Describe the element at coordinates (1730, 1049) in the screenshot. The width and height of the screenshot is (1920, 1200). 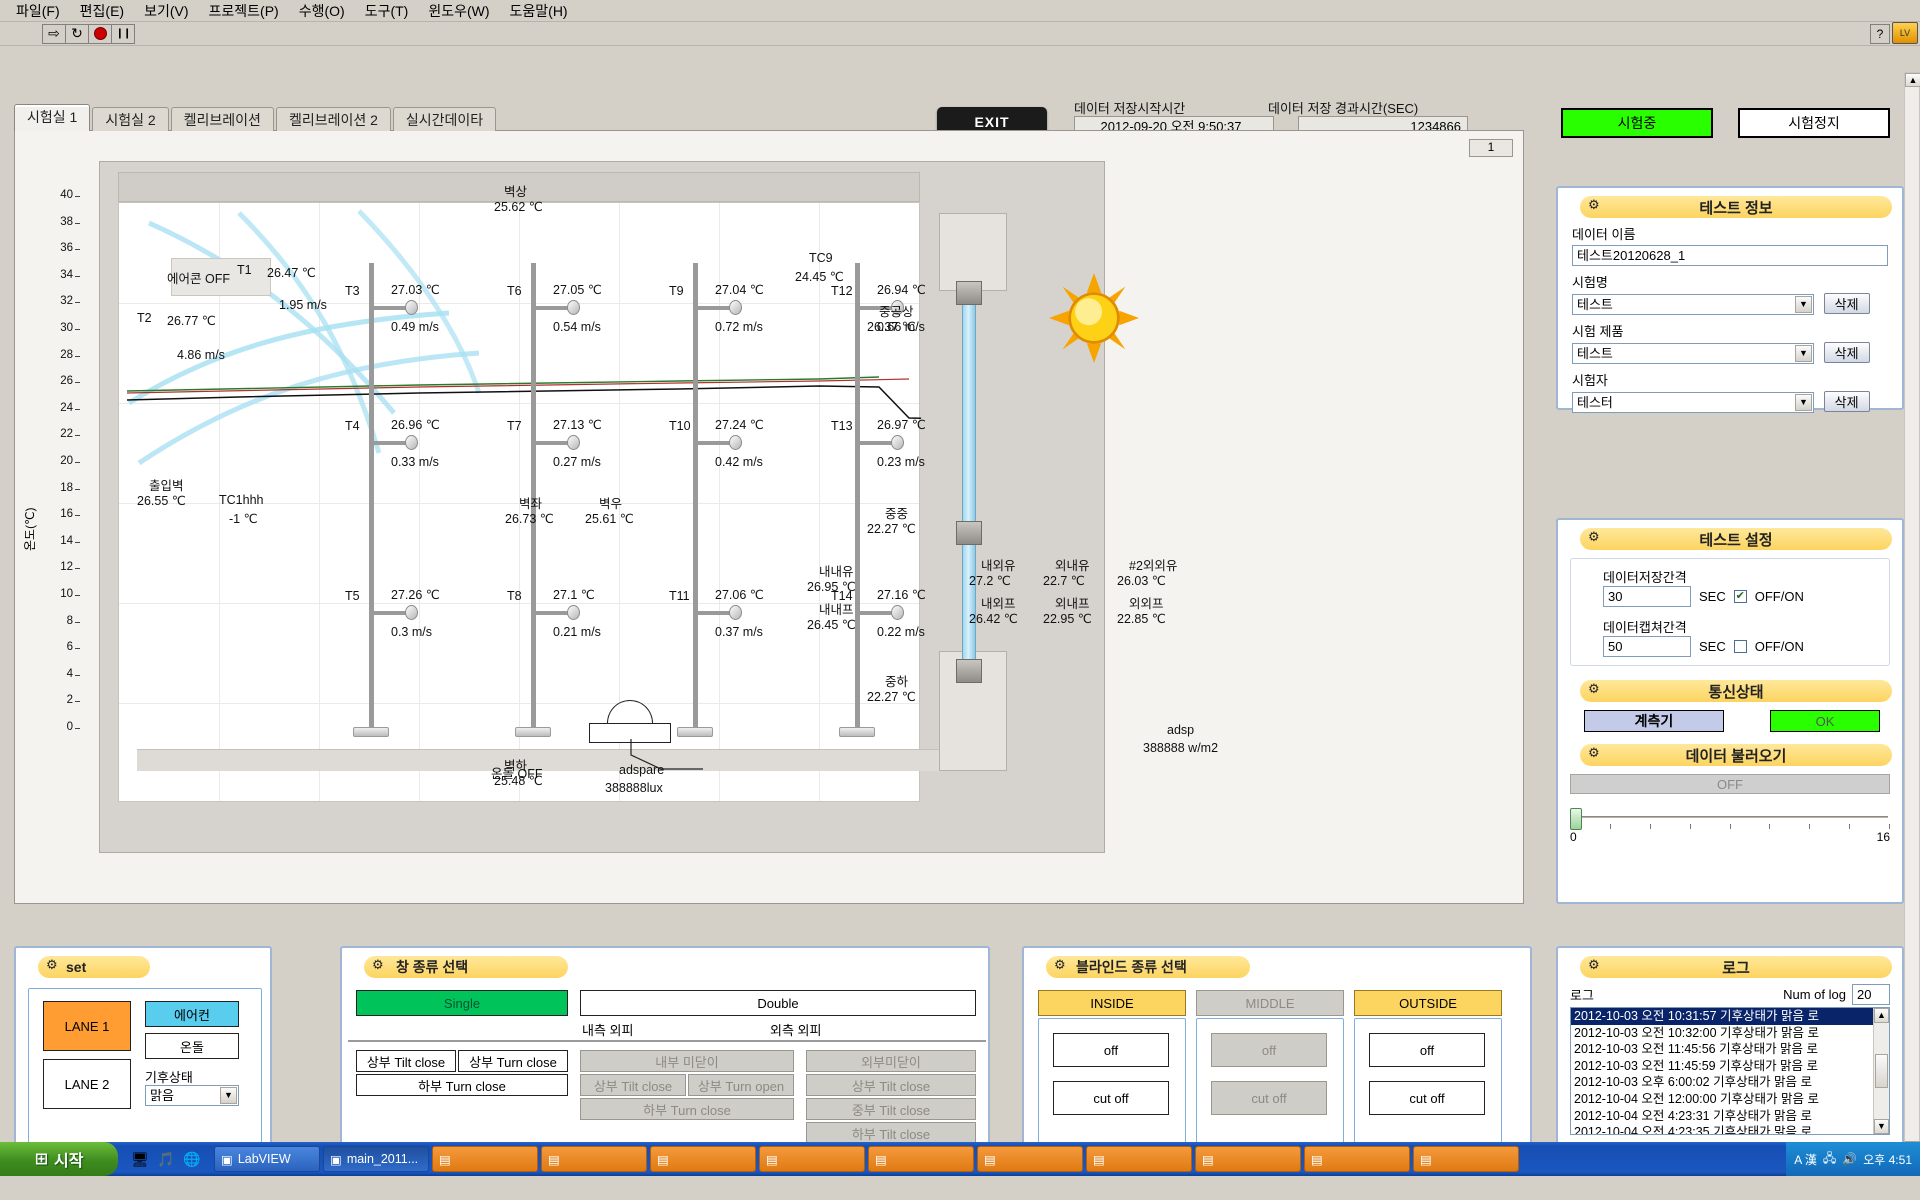
I see `log-entry: 2012-10-03 오전 11:45:56 기후상태가 맑음 로` at that location.